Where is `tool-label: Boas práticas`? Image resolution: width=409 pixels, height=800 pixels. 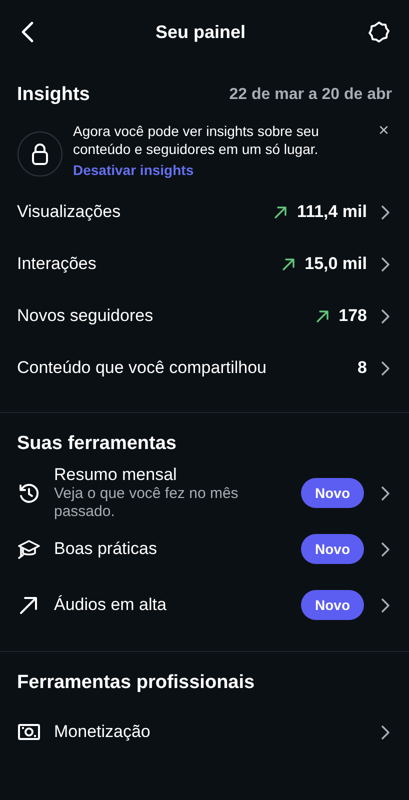
tool-label: Boas práticas is located at coordinates (106, 549).